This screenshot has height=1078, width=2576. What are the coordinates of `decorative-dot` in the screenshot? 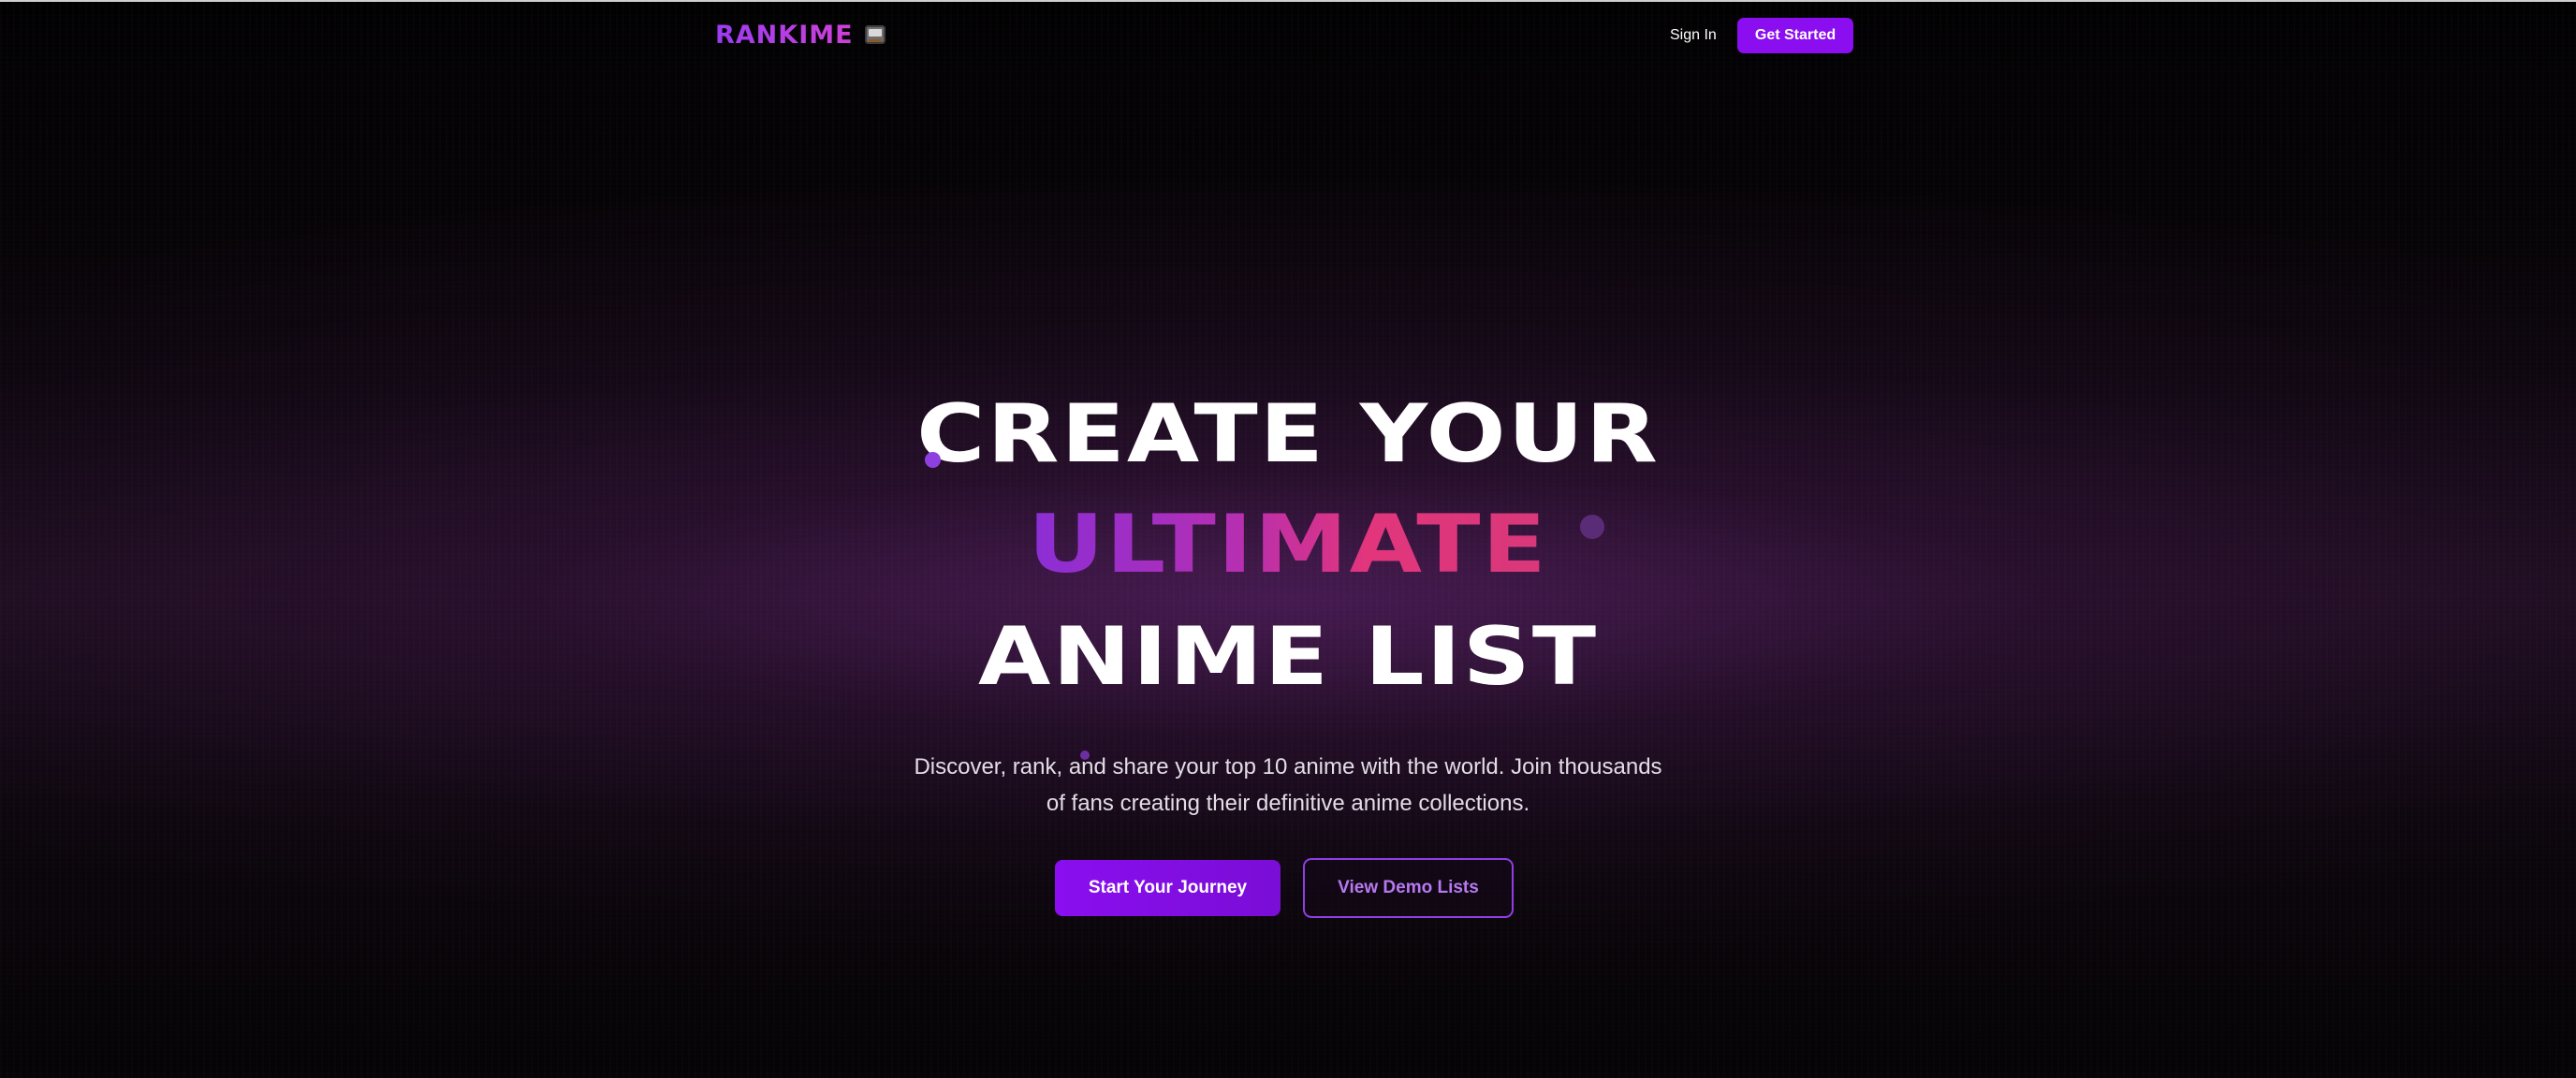 It's located at (1592, 527).